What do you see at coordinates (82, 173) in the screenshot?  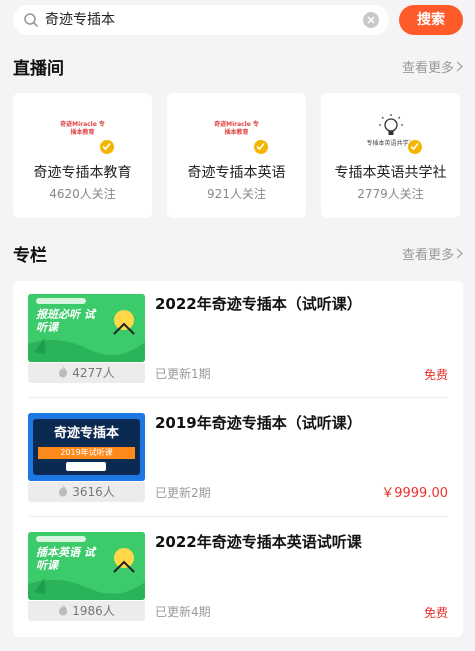 I see `live-card-name: 奇迹专插本教育` at bounding box center [82, 173].